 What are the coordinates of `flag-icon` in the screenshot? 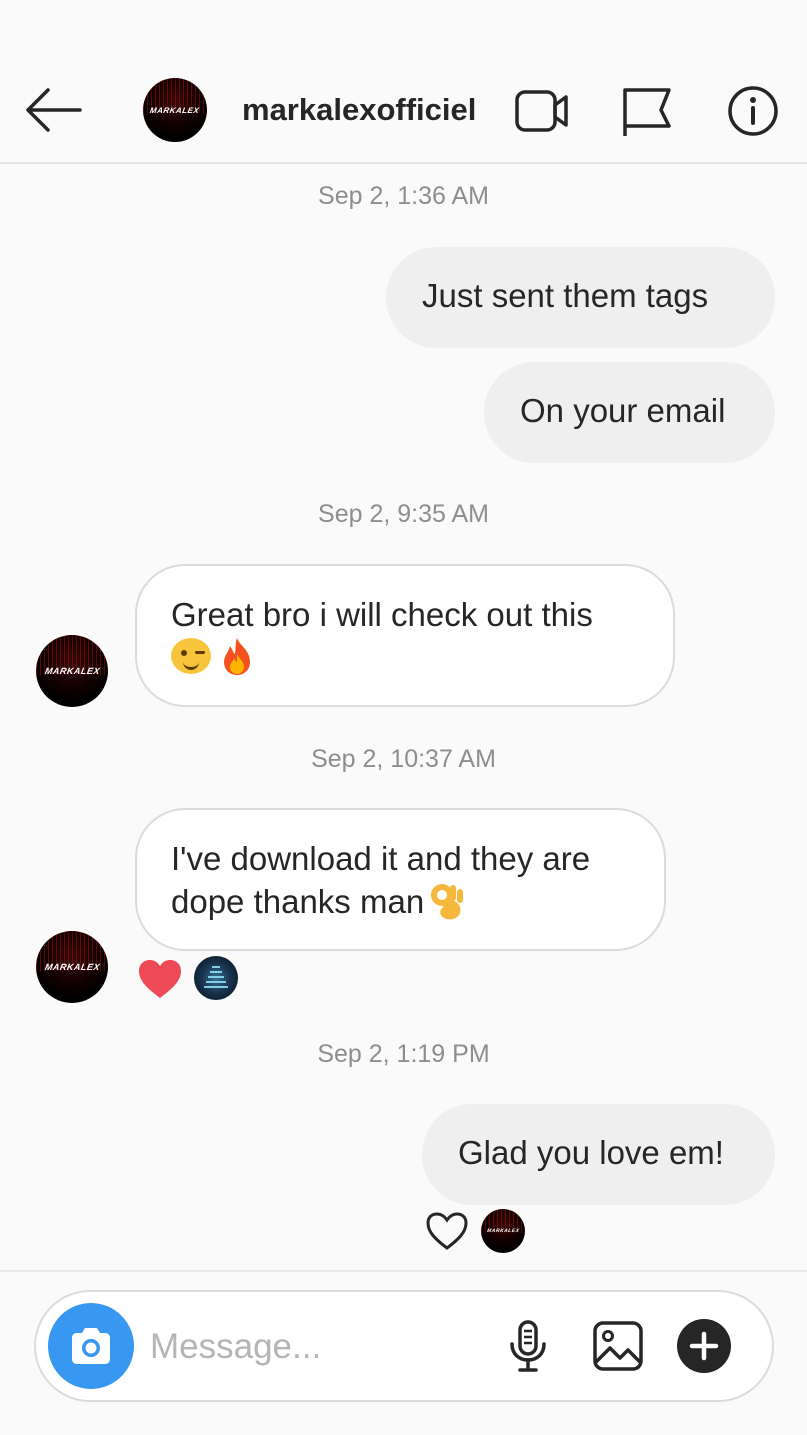 It's located at (647, 112).